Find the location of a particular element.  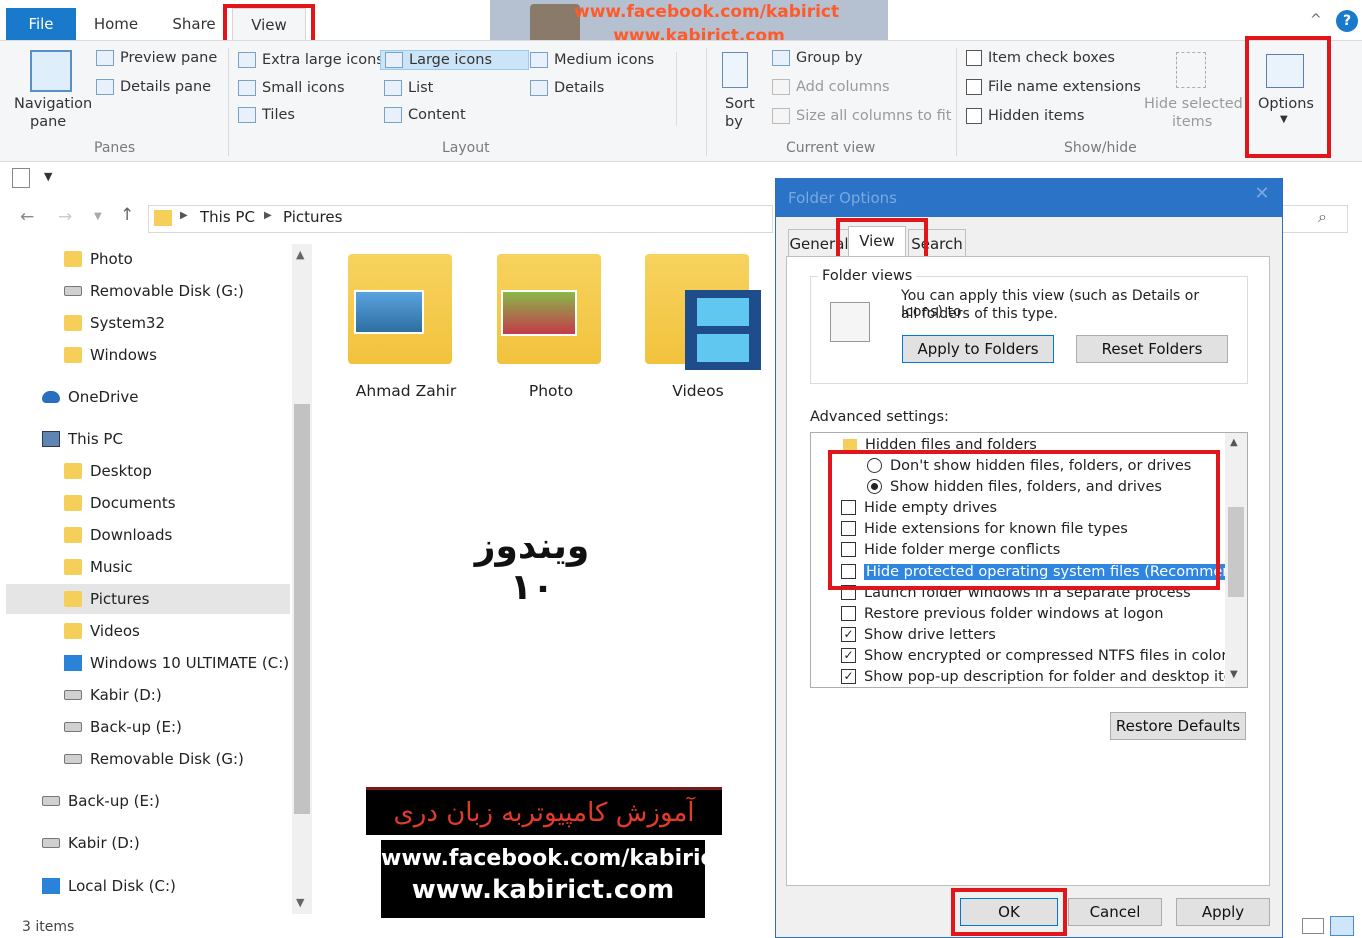

facebook-url: www.facebook.com/kabirict is located at coordinates (553, 858).